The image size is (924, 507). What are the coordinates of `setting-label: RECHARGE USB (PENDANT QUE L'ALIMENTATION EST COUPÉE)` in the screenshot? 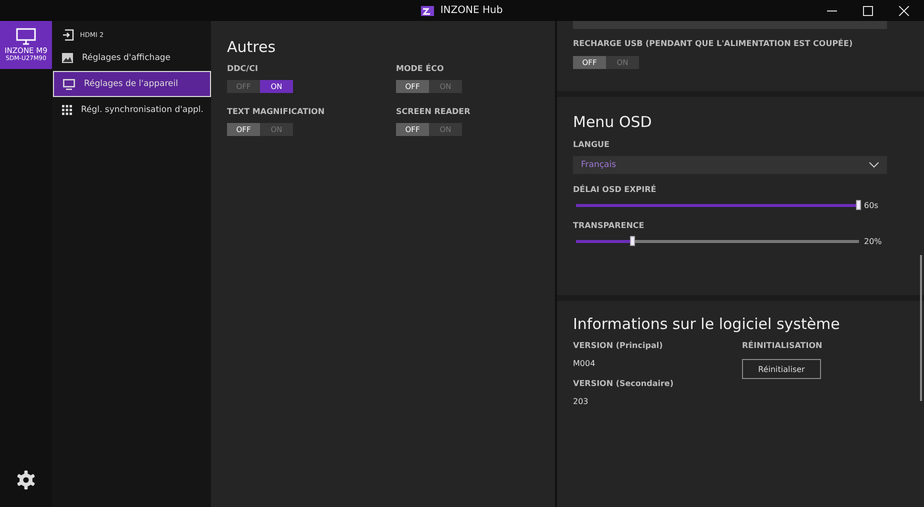 It's located at (713, 43).